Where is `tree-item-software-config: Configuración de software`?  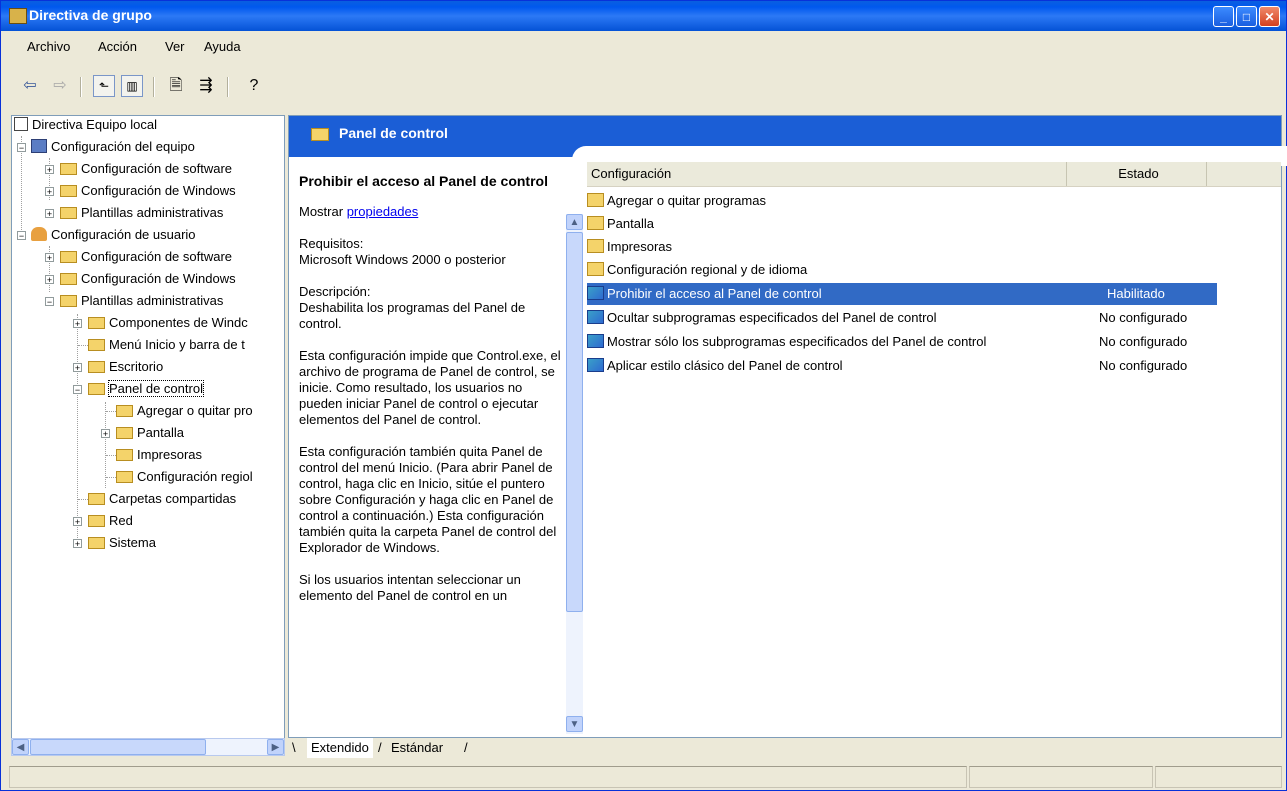 tree-item-software-config: Configuración de software is located at coordinates (146, 169).